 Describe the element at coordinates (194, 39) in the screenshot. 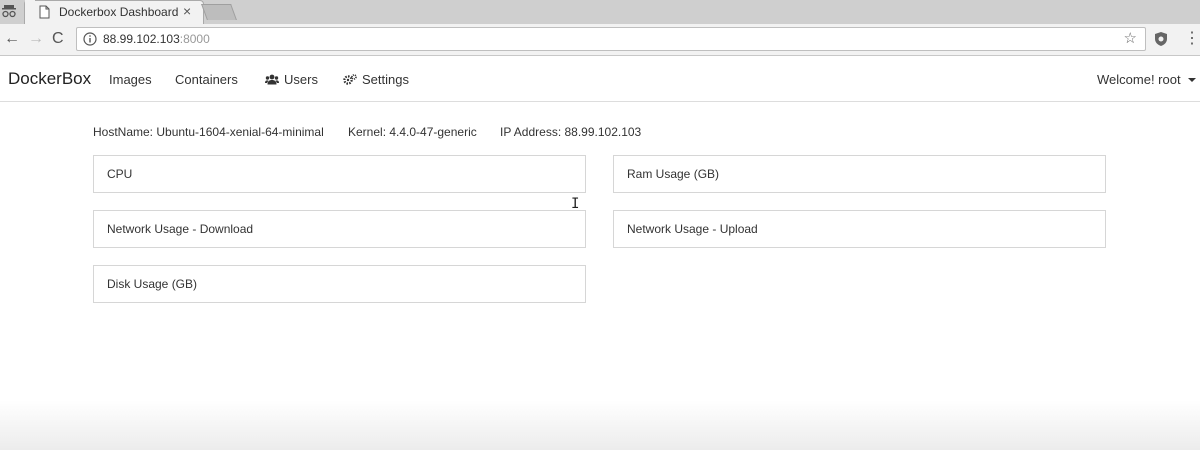

I see `url-port: :8000` at that location.